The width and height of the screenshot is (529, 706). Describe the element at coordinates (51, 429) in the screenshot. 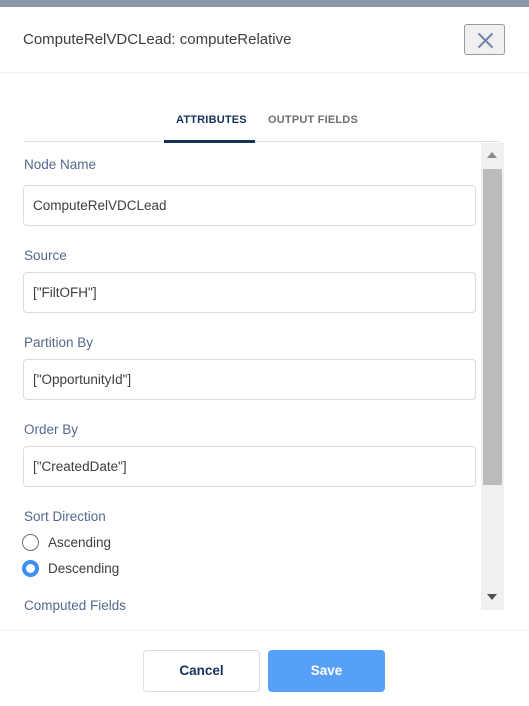

I see `order-by-label: Order By` at that location.